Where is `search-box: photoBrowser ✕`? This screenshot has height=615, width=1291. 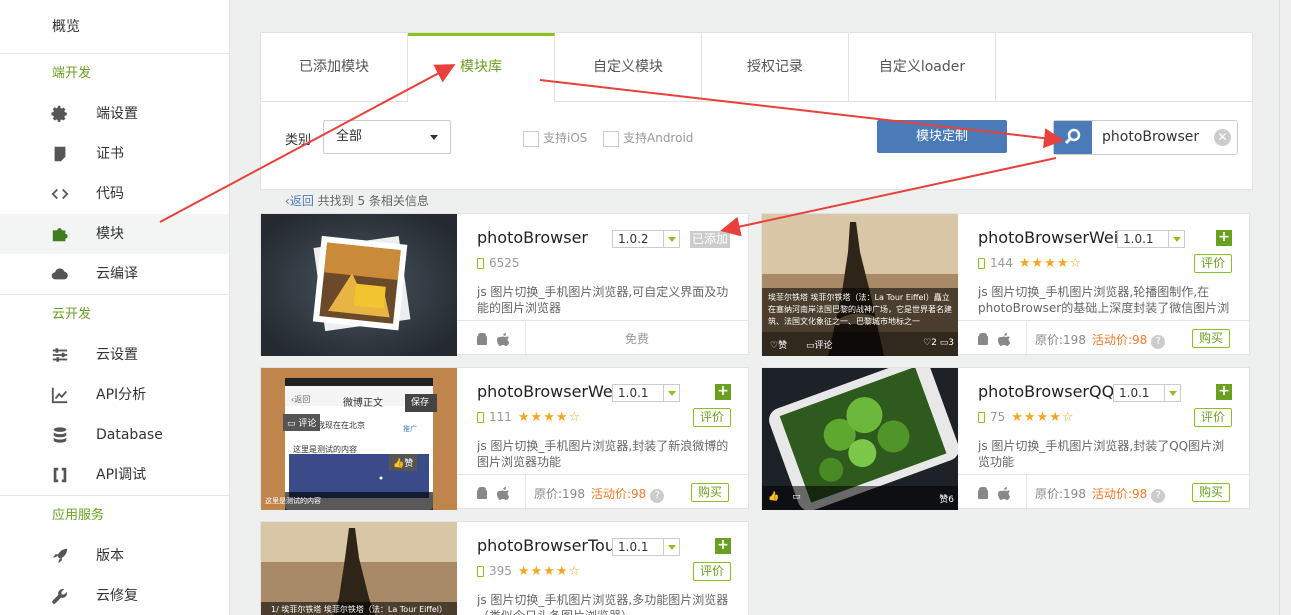
search-box: photoBrowser ✕ is located at coordinates (1145, 137).